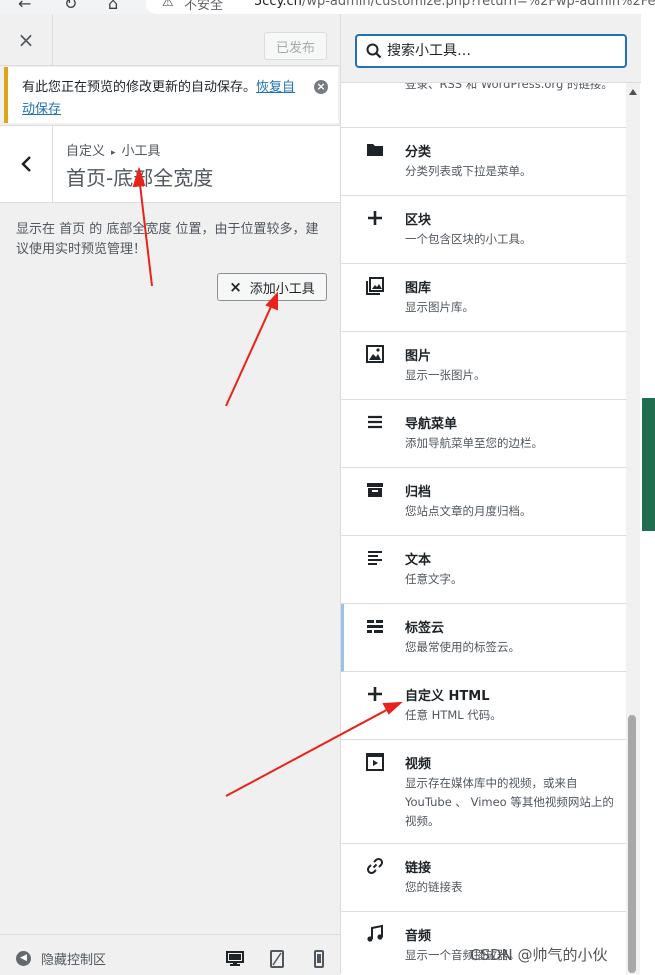  What do you see at coordinates (483, 502) in the screenshot?
I see `widget-item-archives: 归档 您站点文章的月度归档。` at bounding box center [483, 502].